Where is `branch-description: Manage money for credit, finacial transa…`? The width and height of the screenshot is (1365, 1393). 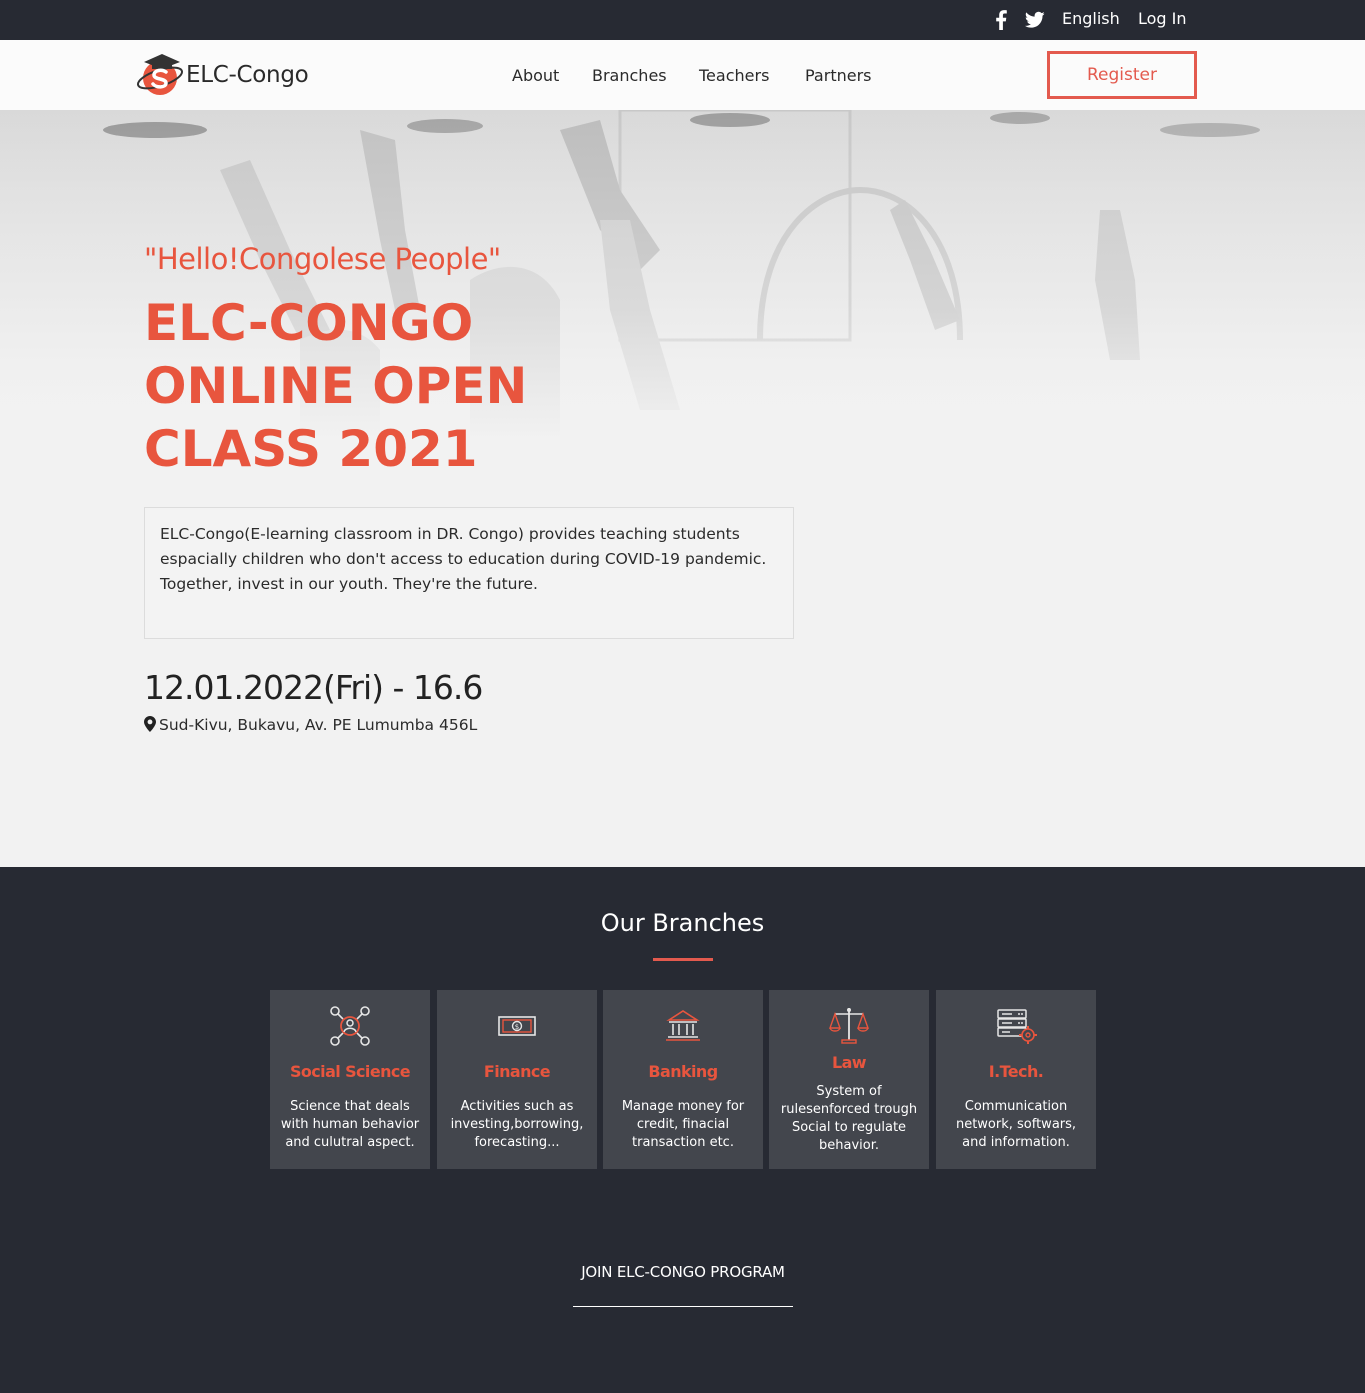
branch-description: Manage money for credit, finacial transa… is located at coordinates (683, 1124).